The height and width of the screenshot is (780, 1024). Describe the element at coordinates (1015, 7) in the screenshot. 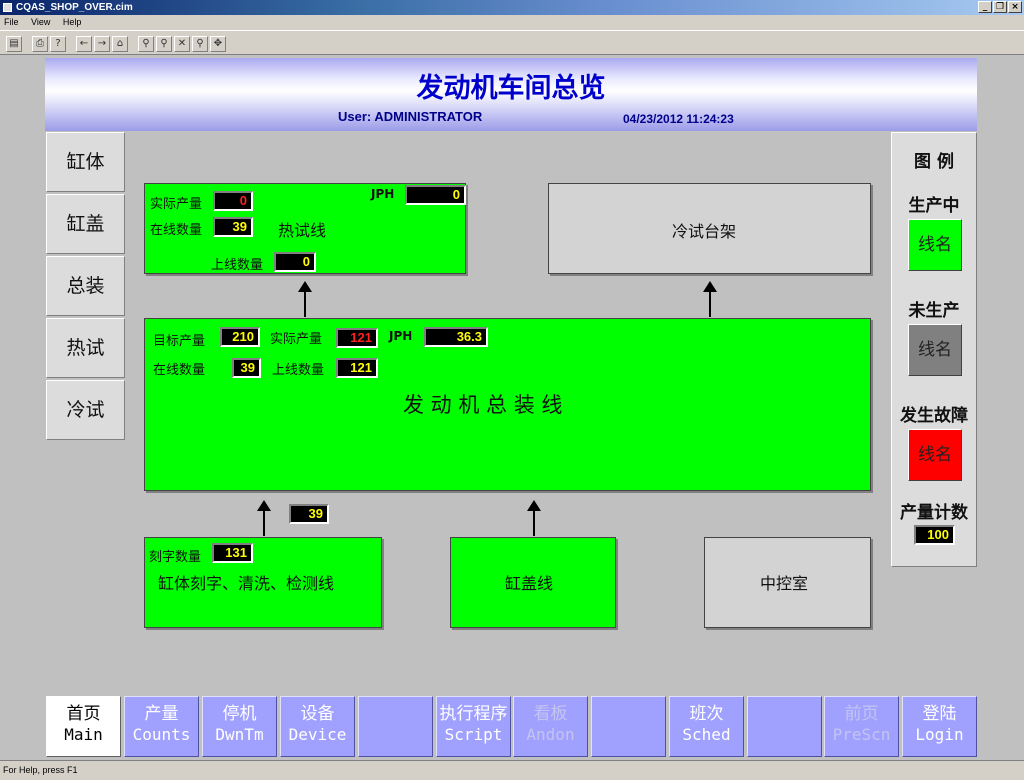

I see `close-icon: ×` at that location.